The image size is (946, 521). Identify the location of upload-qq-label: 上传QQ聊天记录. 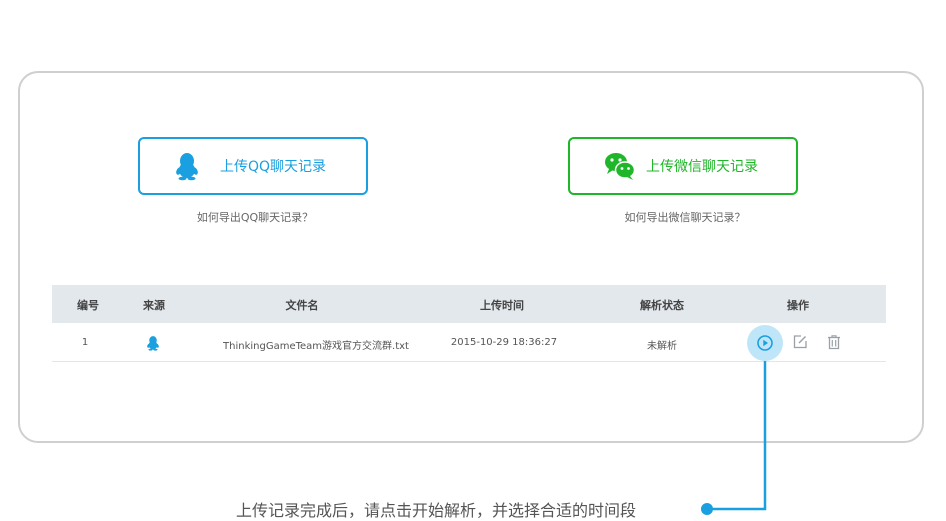
(273, 167).